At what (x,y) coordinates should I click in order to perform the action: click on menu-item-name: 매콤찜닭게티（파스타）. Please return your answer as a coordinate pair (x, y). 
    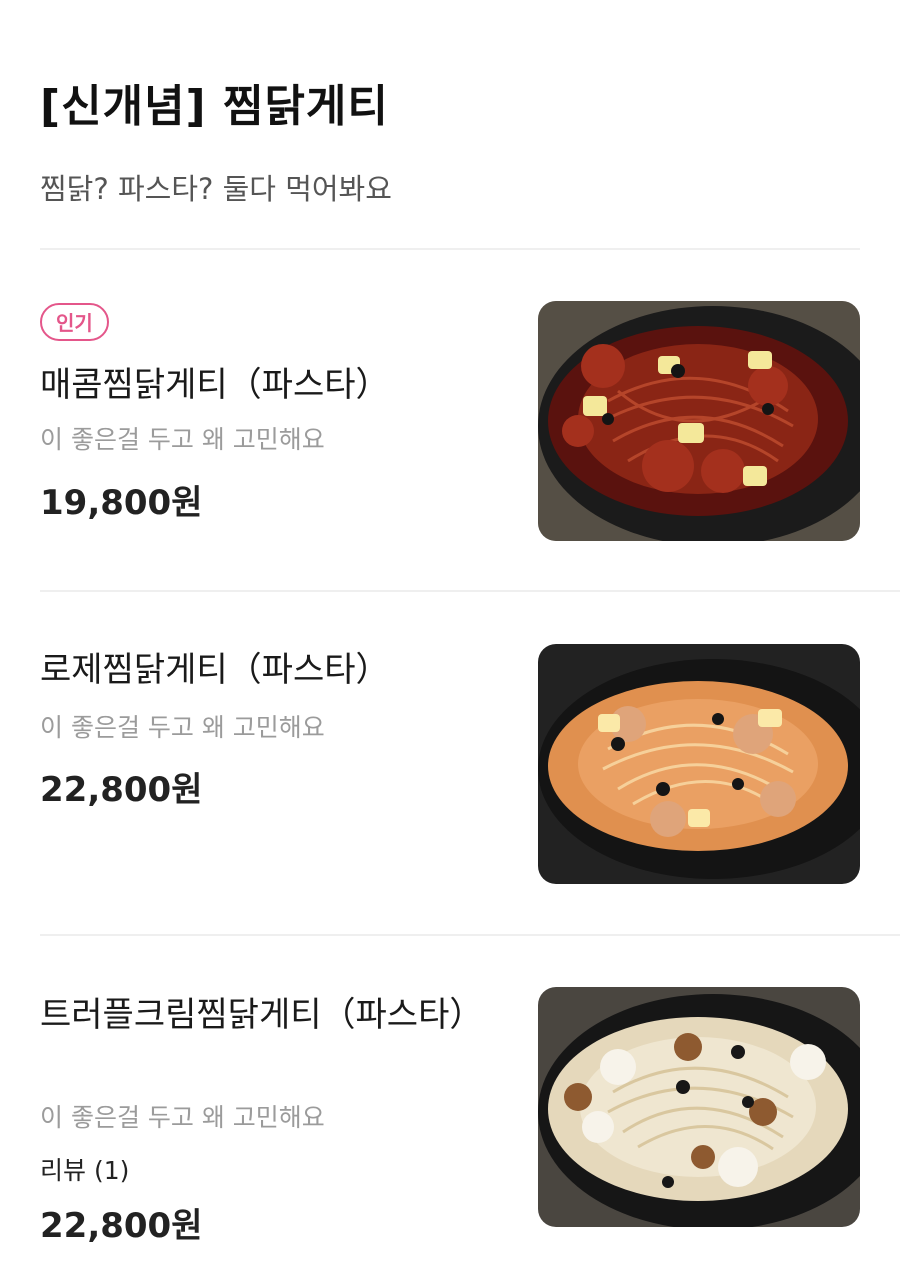
    Looking at the image, I should click on (215, 385).